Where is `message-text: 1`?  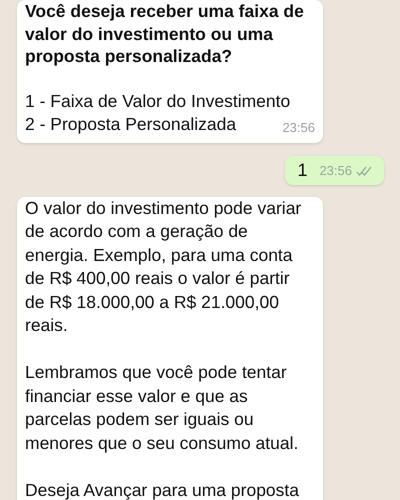 message-text: 1 is located at coordinates (302, 170).